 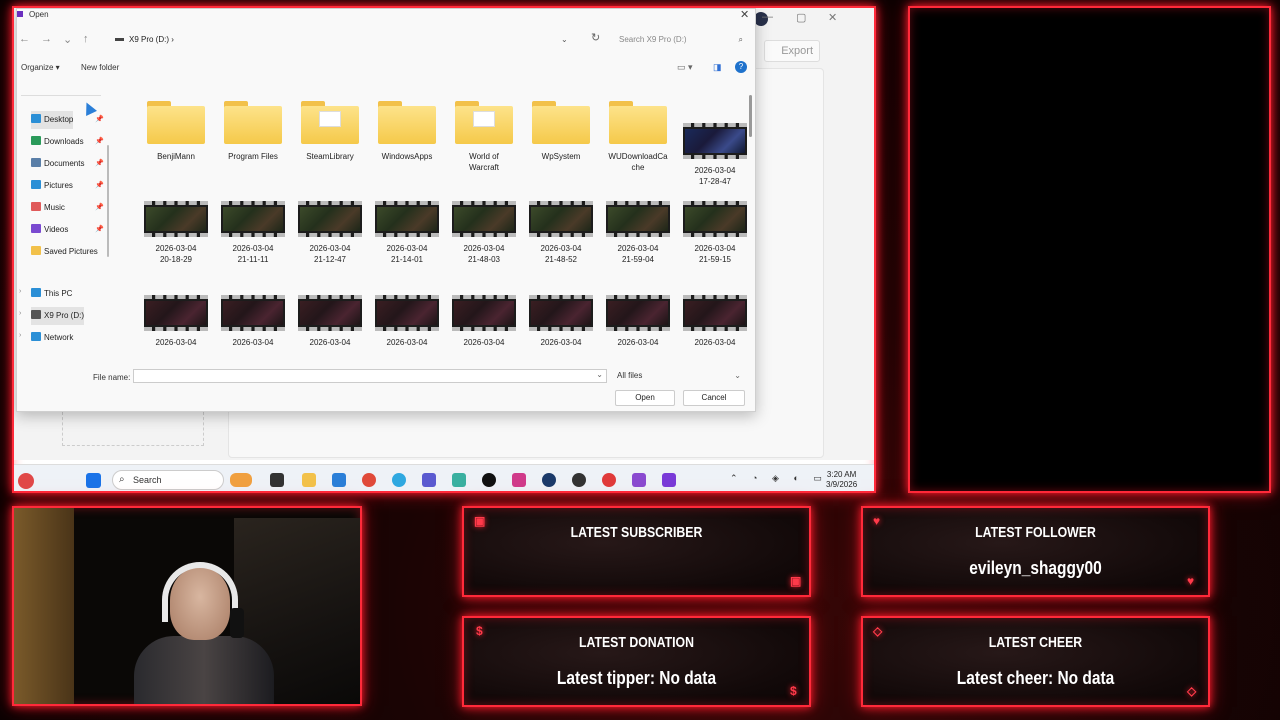 What do you see at coordinates (133, 429) in the screenshot?
I see `drop-zone` at bounding box center [133, 429].